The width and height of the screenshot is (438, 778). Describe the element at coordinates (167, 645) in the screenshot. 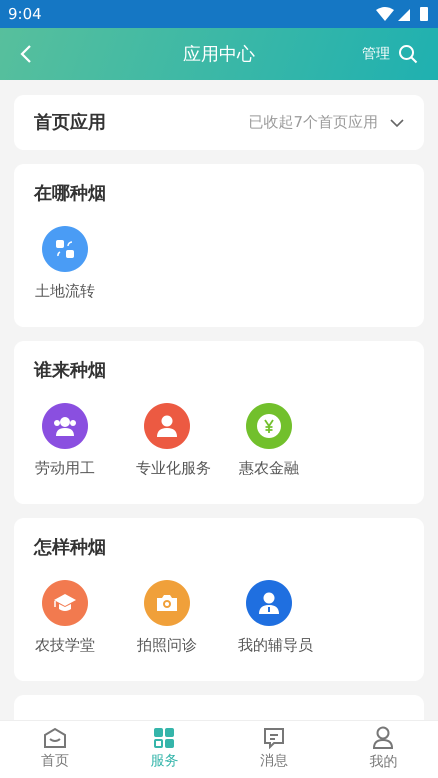

I see `app-label: 拍照问诊` at that location.